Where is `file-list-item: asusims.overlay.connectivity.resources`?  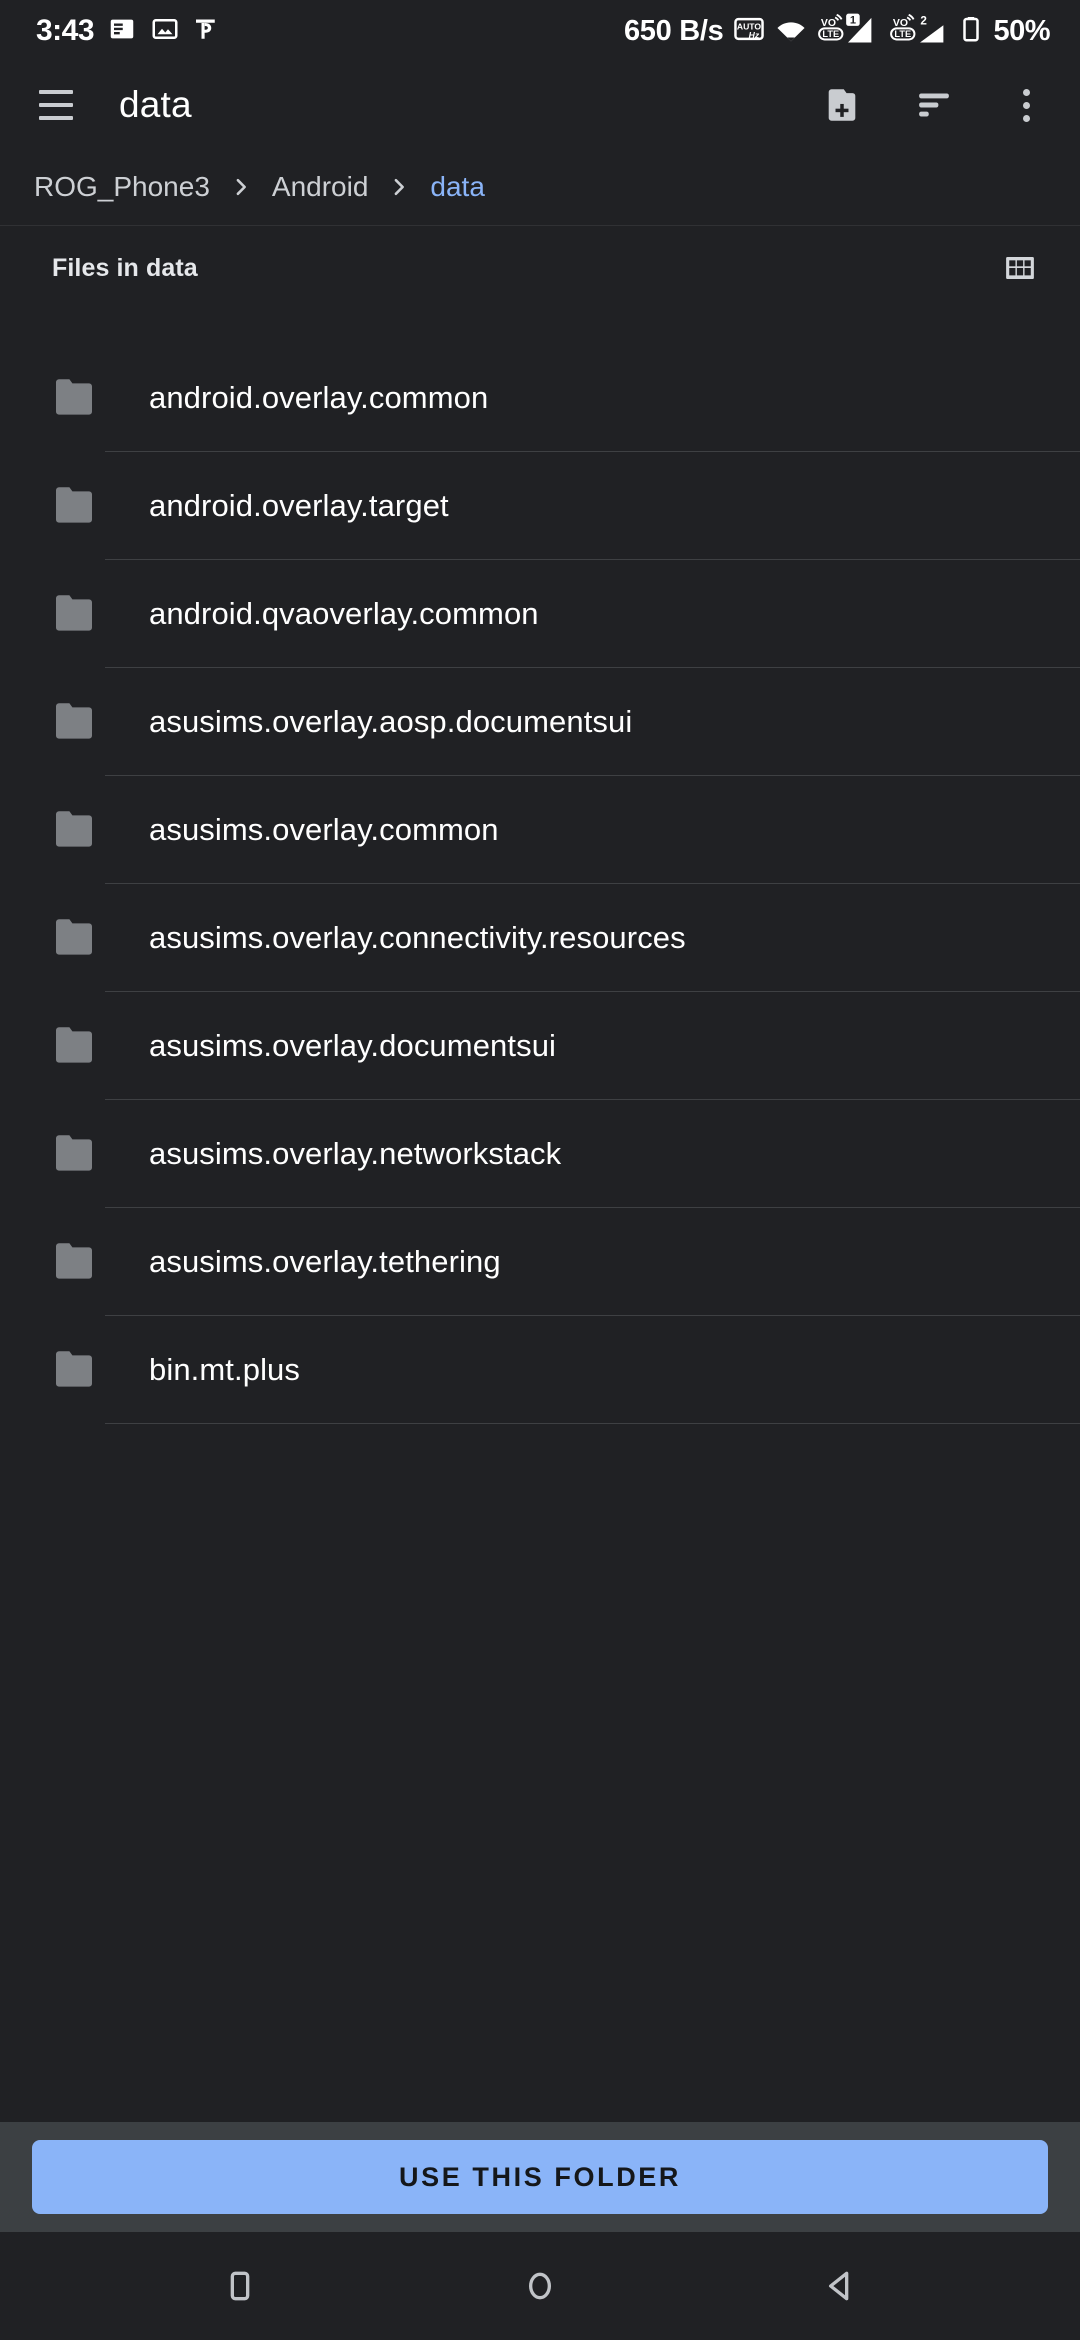 file-list-item: asusims.overlay.connectivity.resources is located at coordinates (540, 938).